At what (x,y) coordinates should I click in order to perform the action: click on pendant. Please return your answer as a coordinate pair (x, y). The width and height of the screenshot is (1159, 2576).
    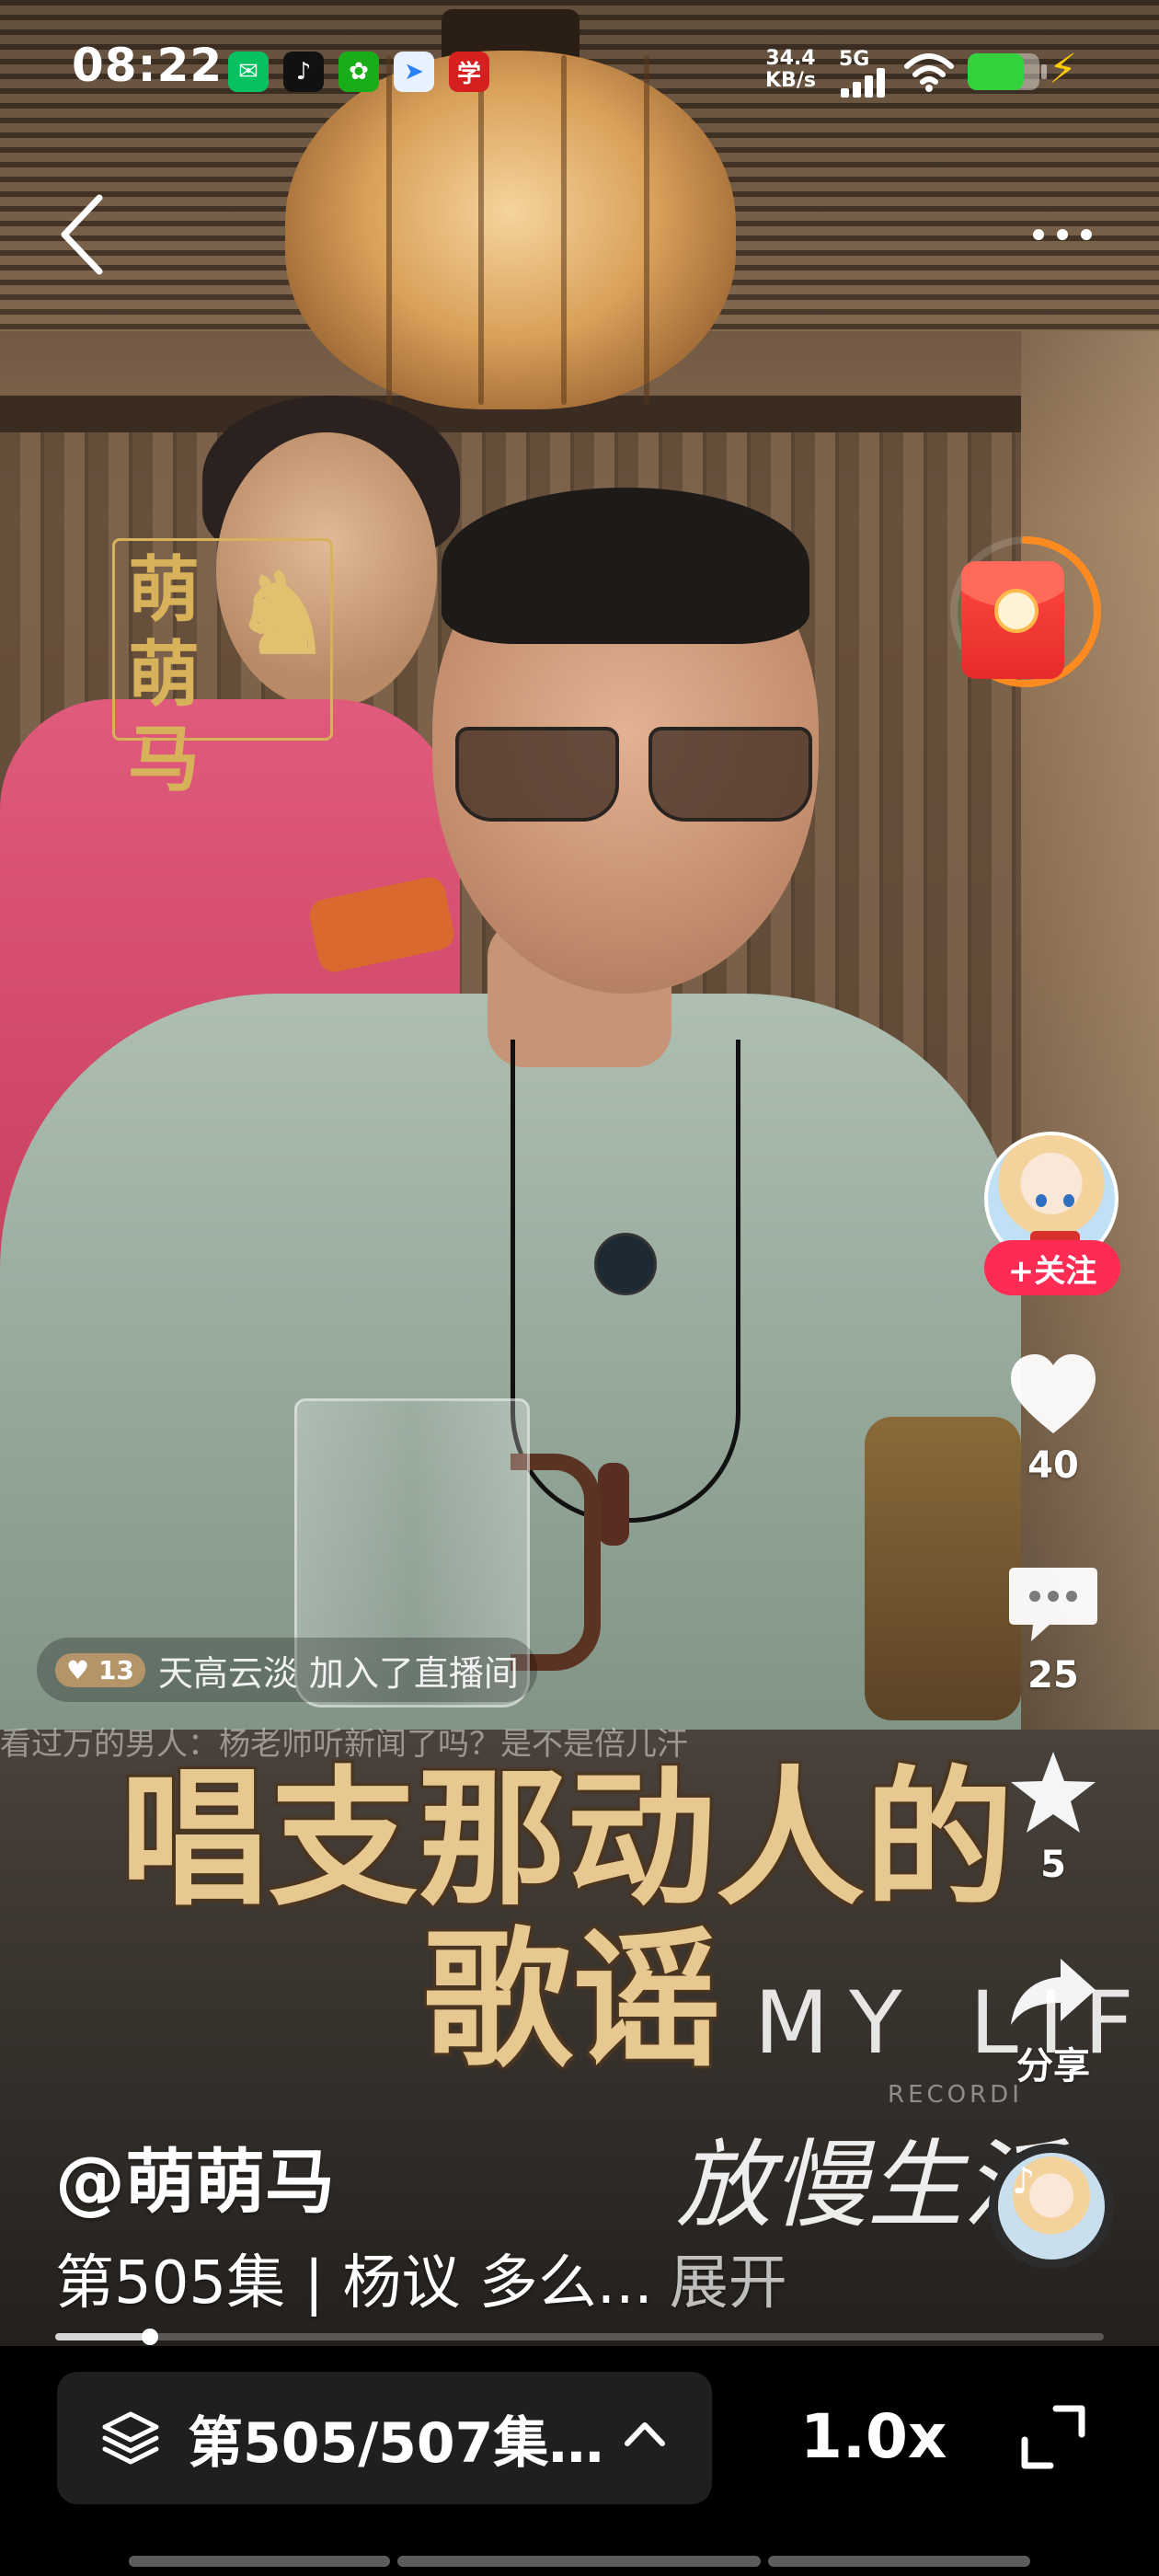
    Looking at the image, I should click on (613, 1504).